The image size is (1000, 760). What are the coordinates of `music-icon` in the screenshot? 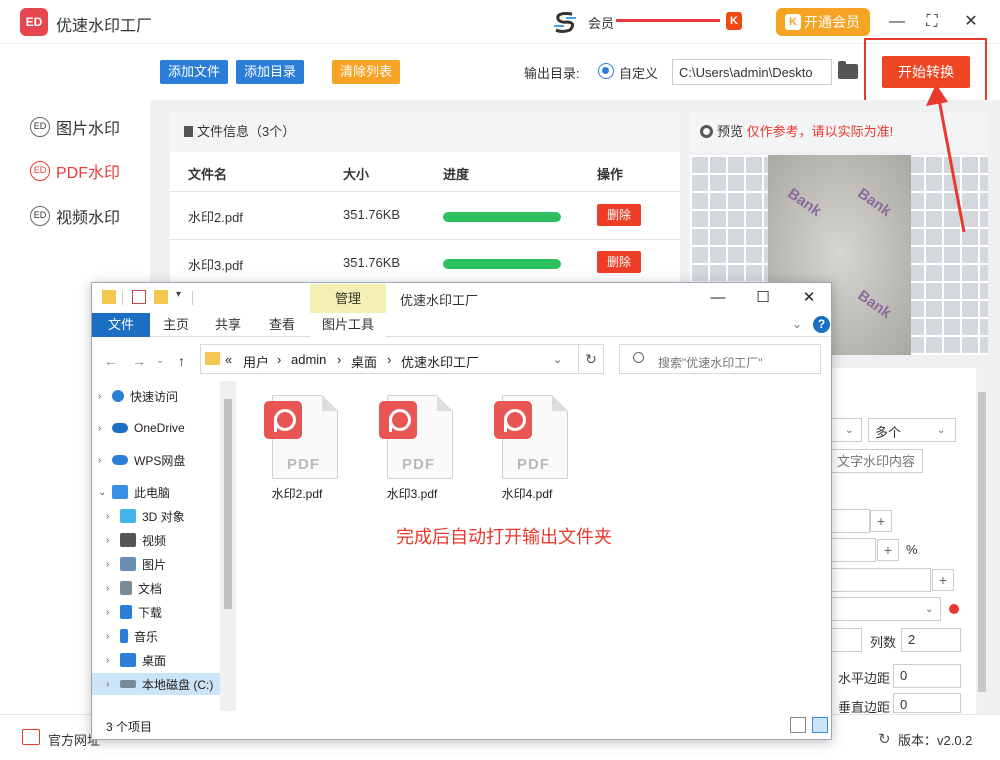 It's located at (124, 636).